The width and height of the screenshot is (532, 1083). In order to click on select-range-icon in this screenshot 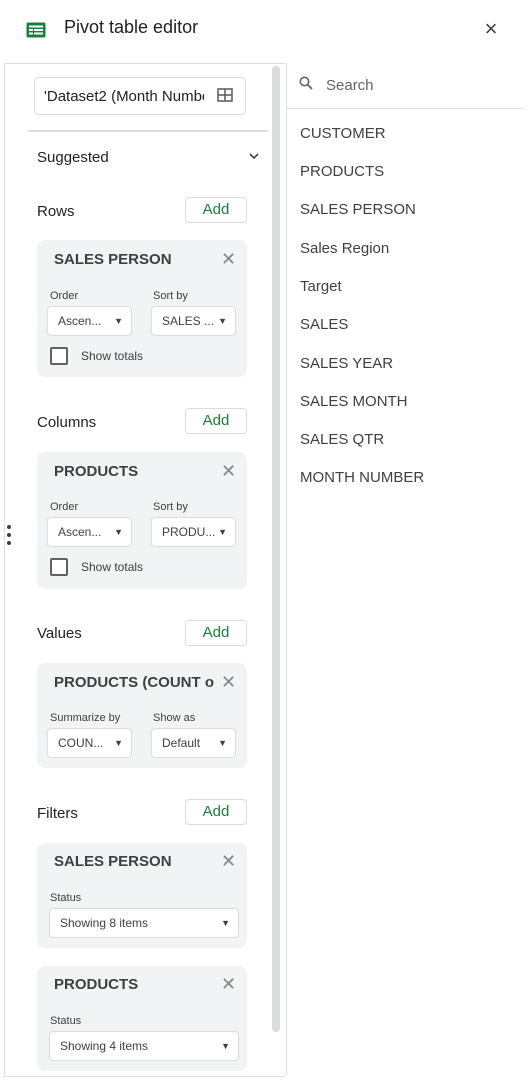, I will do `click(225, 95)`.